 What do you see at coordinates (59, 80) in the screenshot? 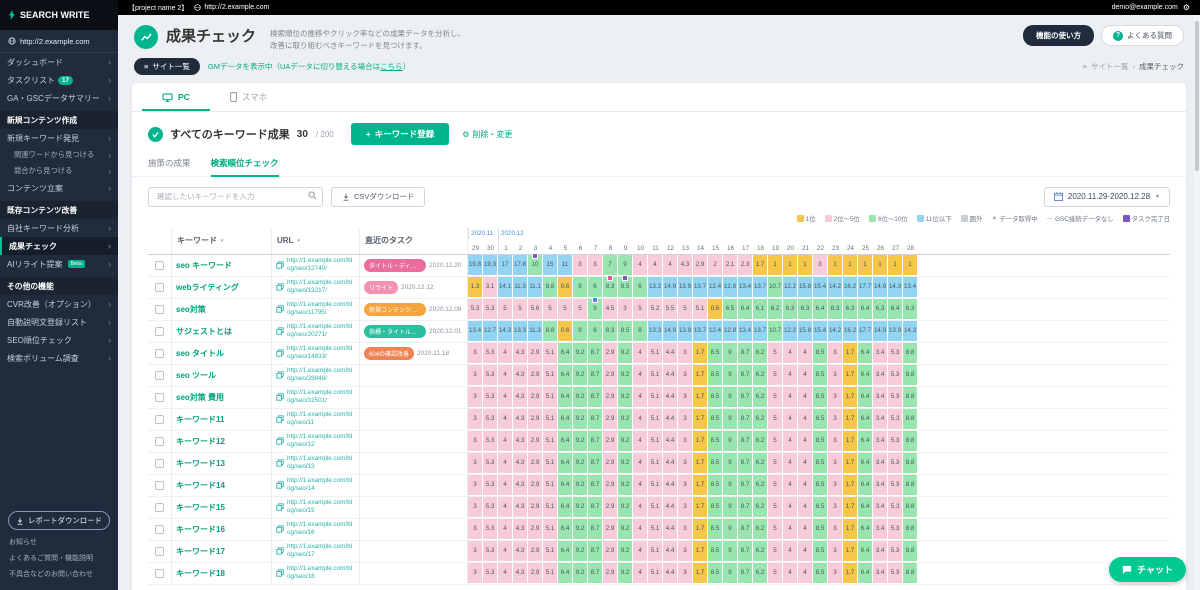
I see `sidebar-item: タスクリスト 17 ›` at bounding box center [59, 80].